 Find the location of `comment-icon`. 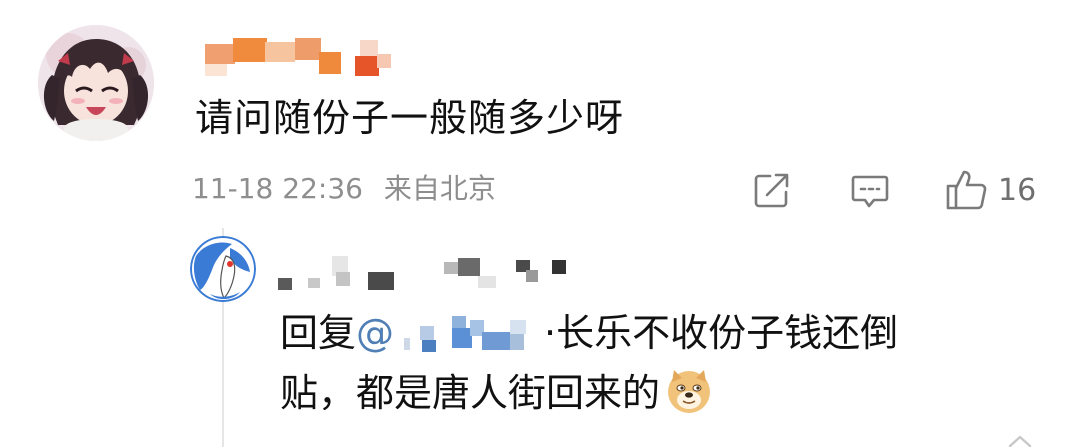

comment-icon is located at coordinates (870, 191).